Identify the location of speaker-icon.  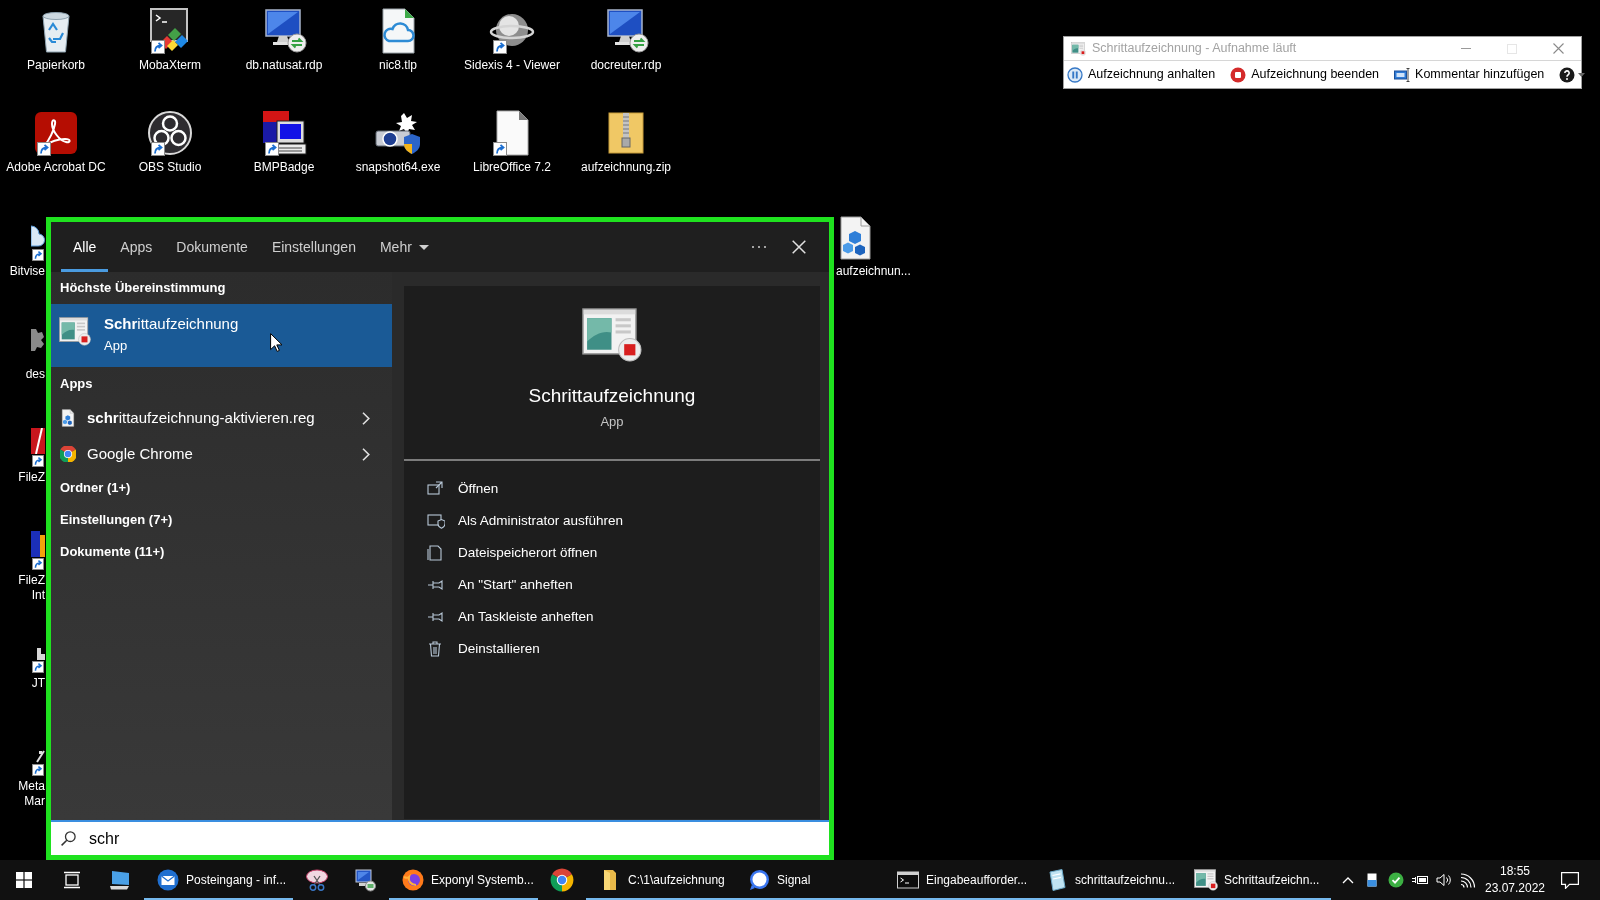
(1444, 880).